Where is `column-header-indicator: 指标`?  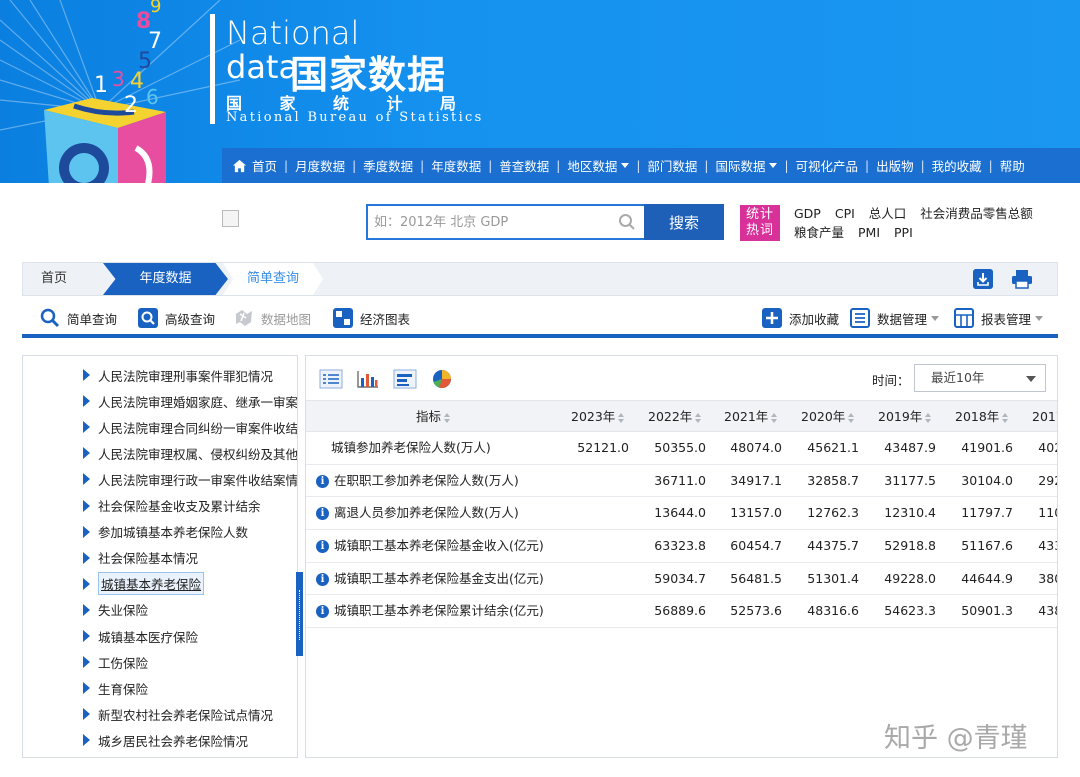
column-header-indicator: 指标 is located at coordinates (433, 417).